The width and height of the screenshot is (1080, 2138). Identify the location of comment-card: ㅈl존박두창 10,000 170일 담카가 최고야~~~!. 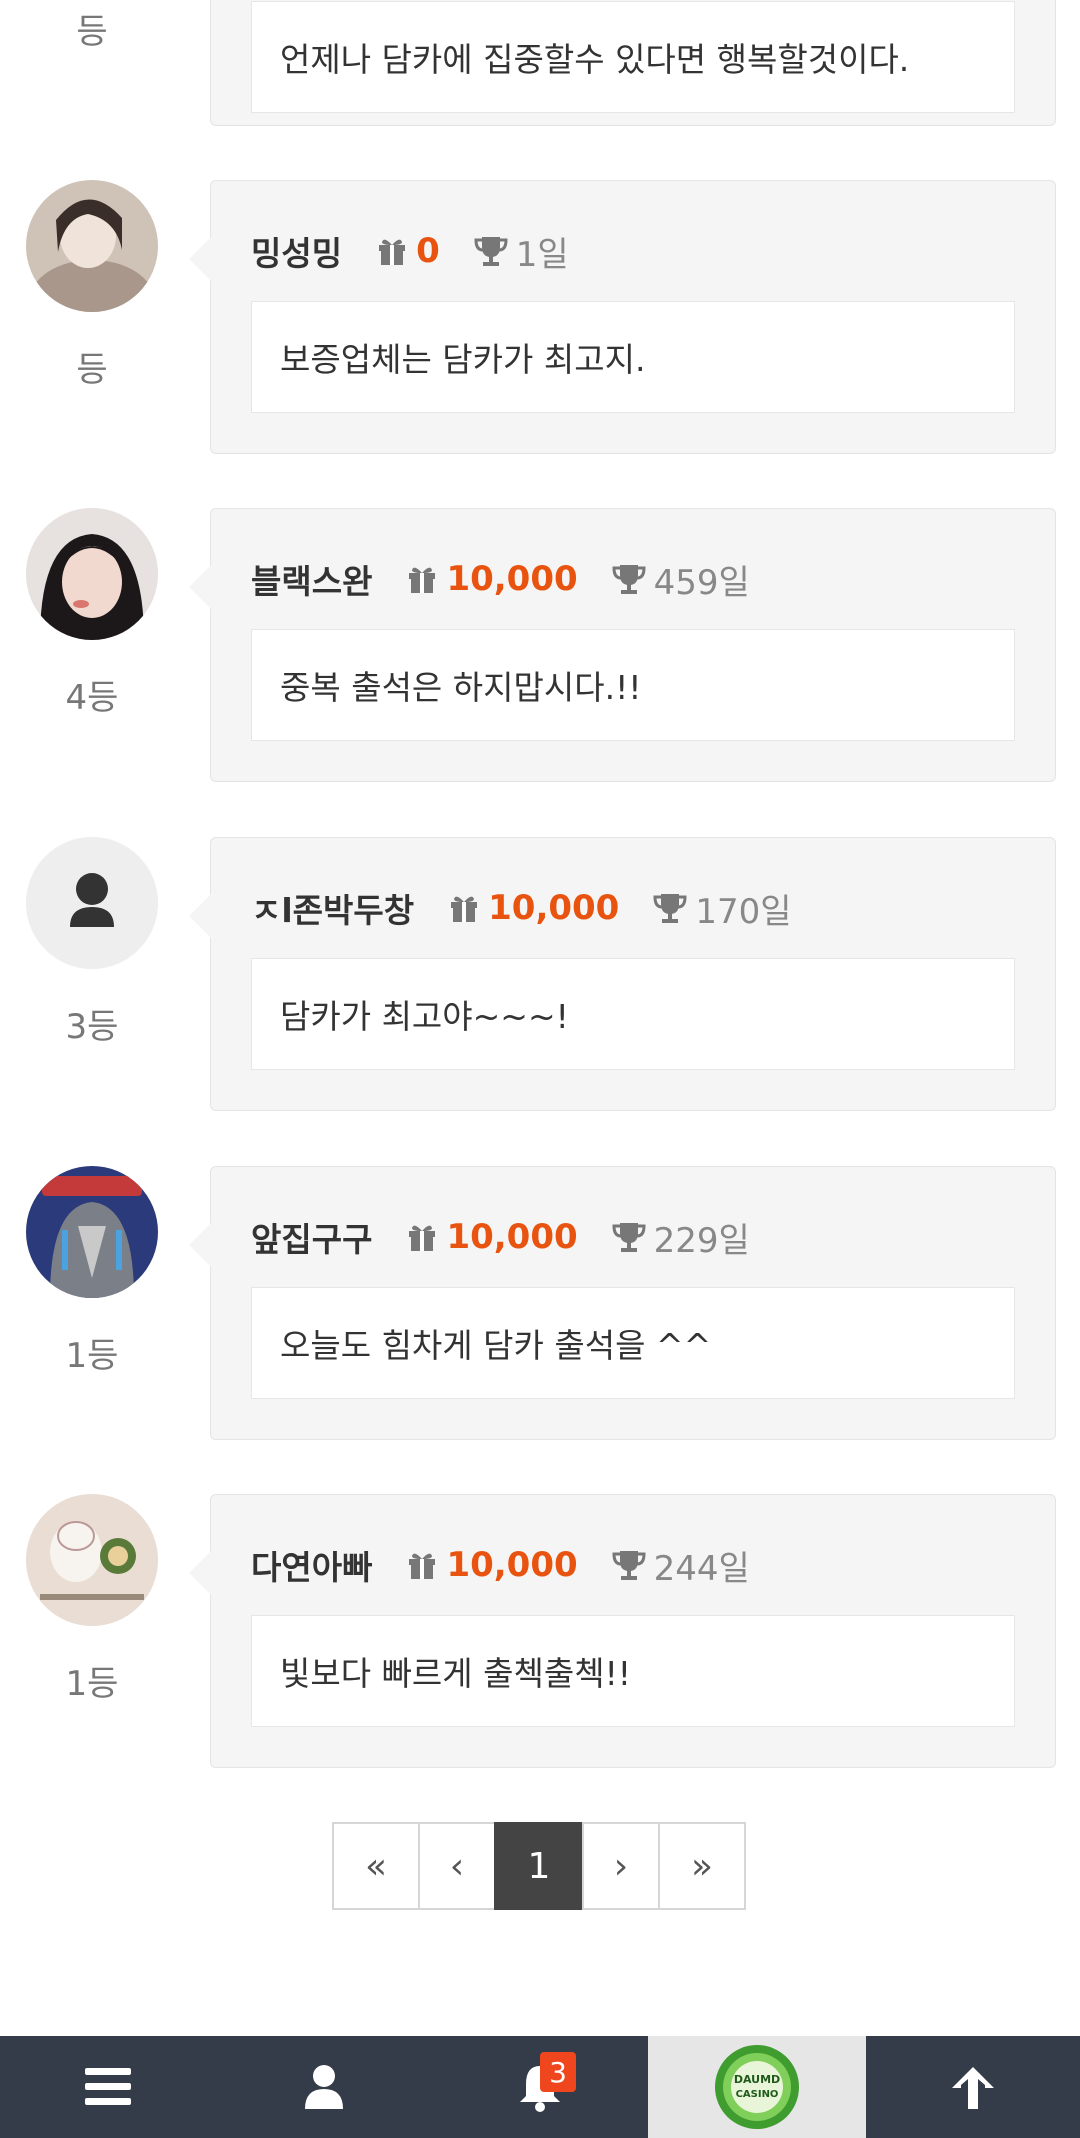
(622, 974).